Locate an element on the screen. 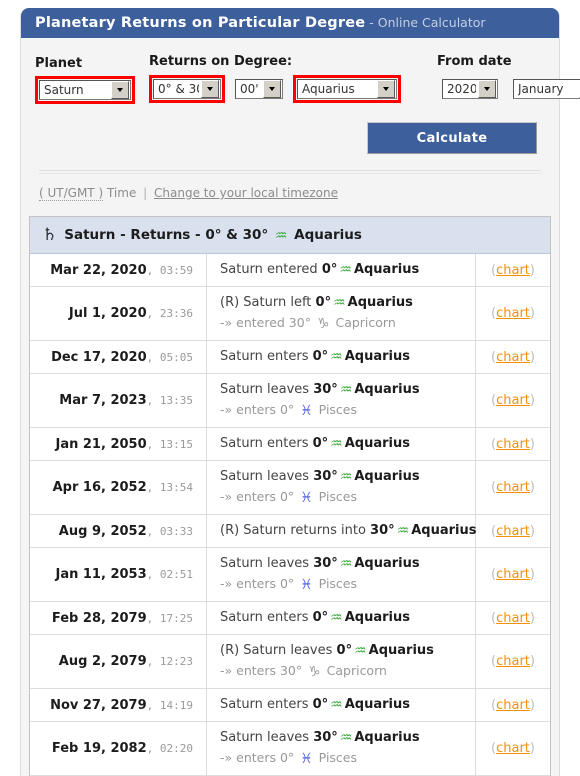 Image resolution: width=580 pixels, height=776 pixels. planet-select-row: Saturn is located at coordinates (85, 90).